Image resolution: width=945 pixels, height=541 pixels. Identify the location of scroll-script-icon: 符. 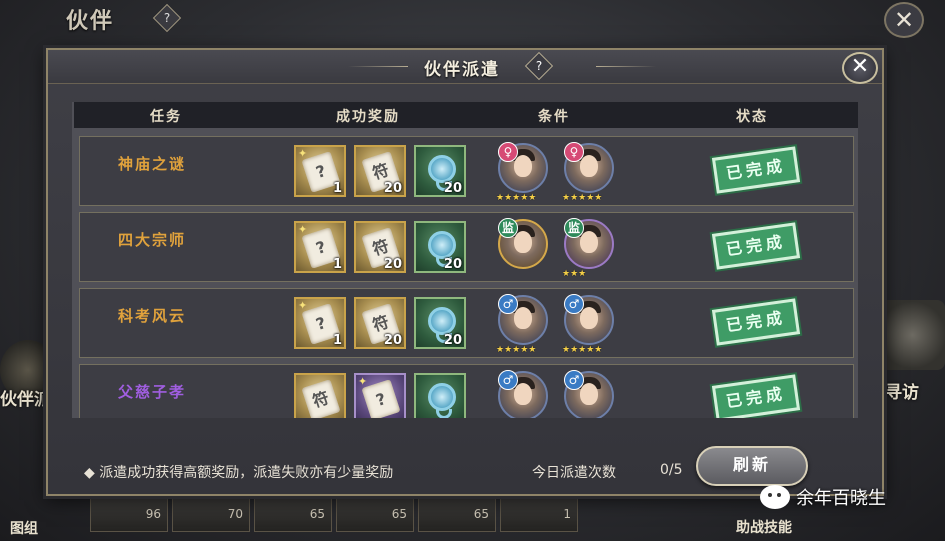
(320, 395).